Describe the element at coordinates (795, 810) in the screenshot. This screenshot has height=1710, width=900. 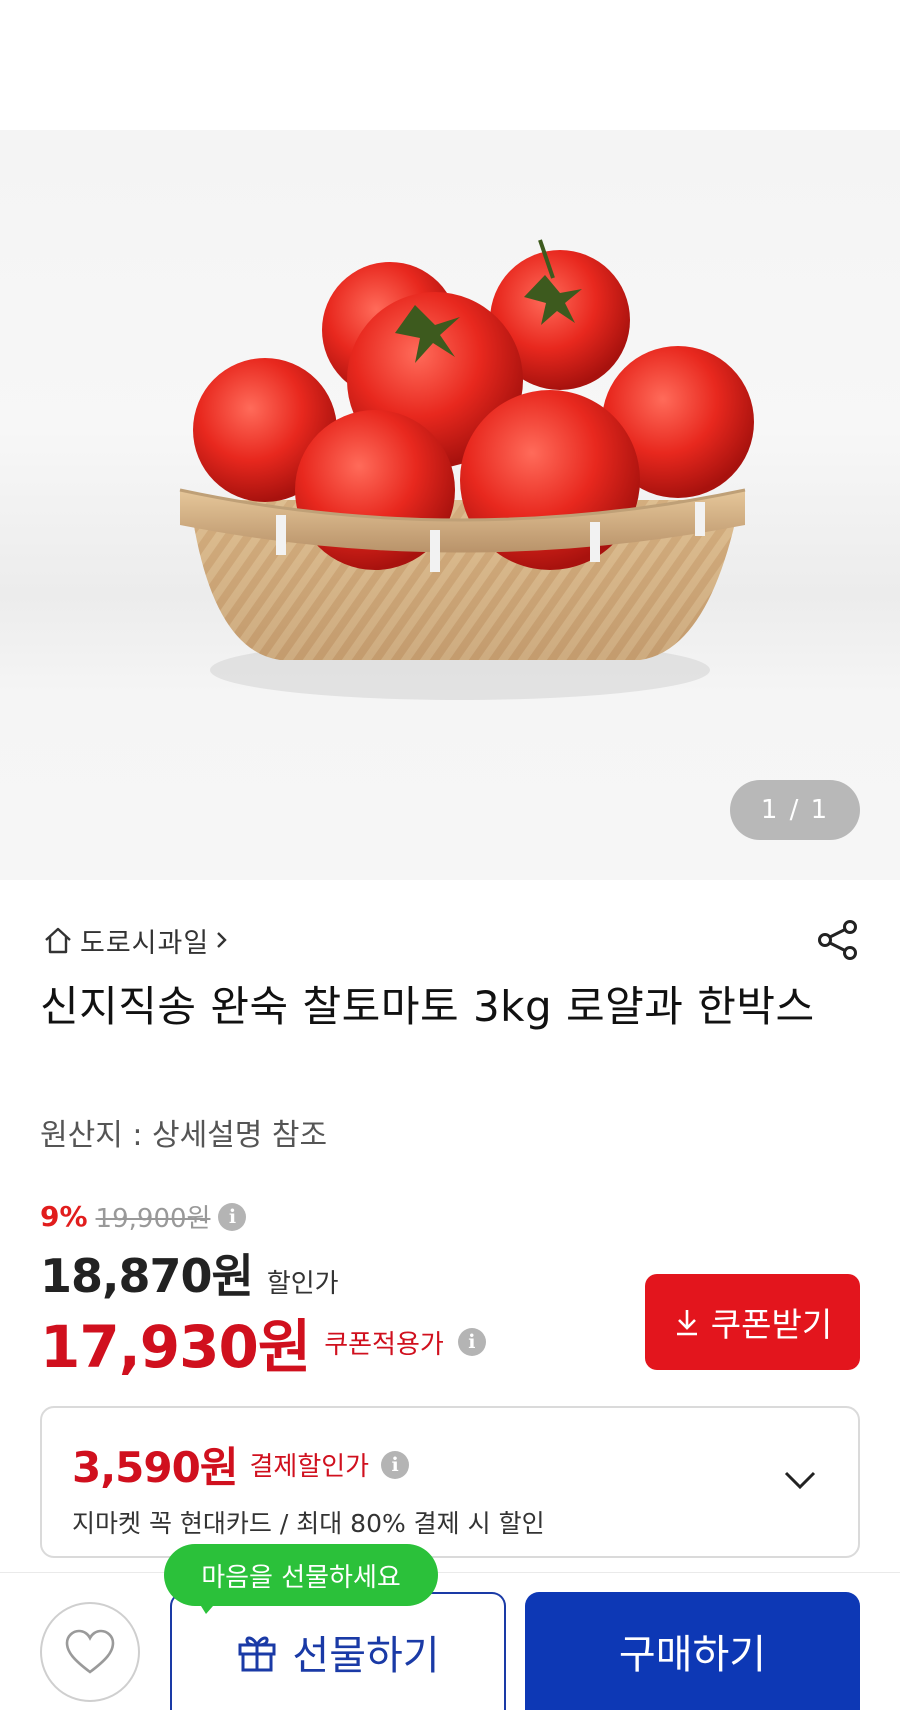
I see `image-pager: 1 / 1` at that location.